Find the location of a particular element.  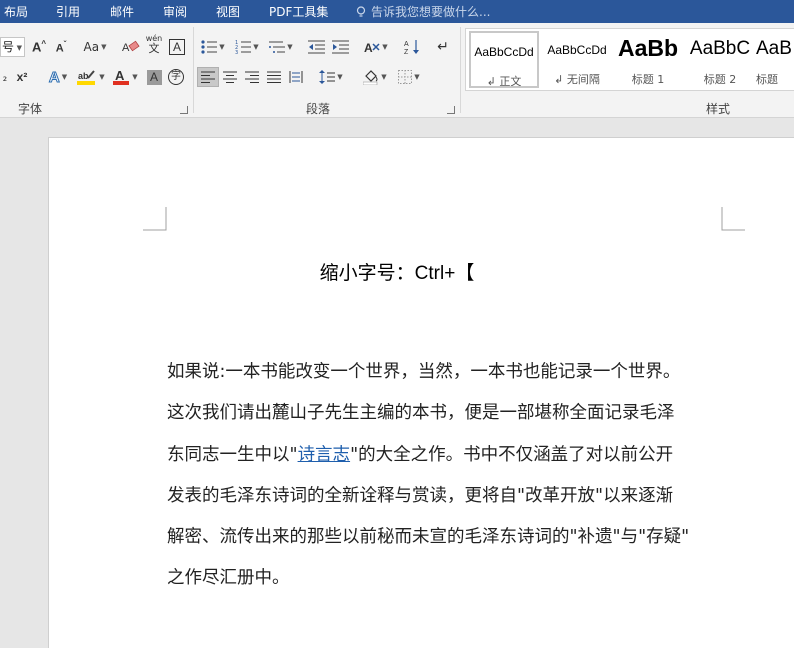

align-left-icon is located at coordinates (208, 77).